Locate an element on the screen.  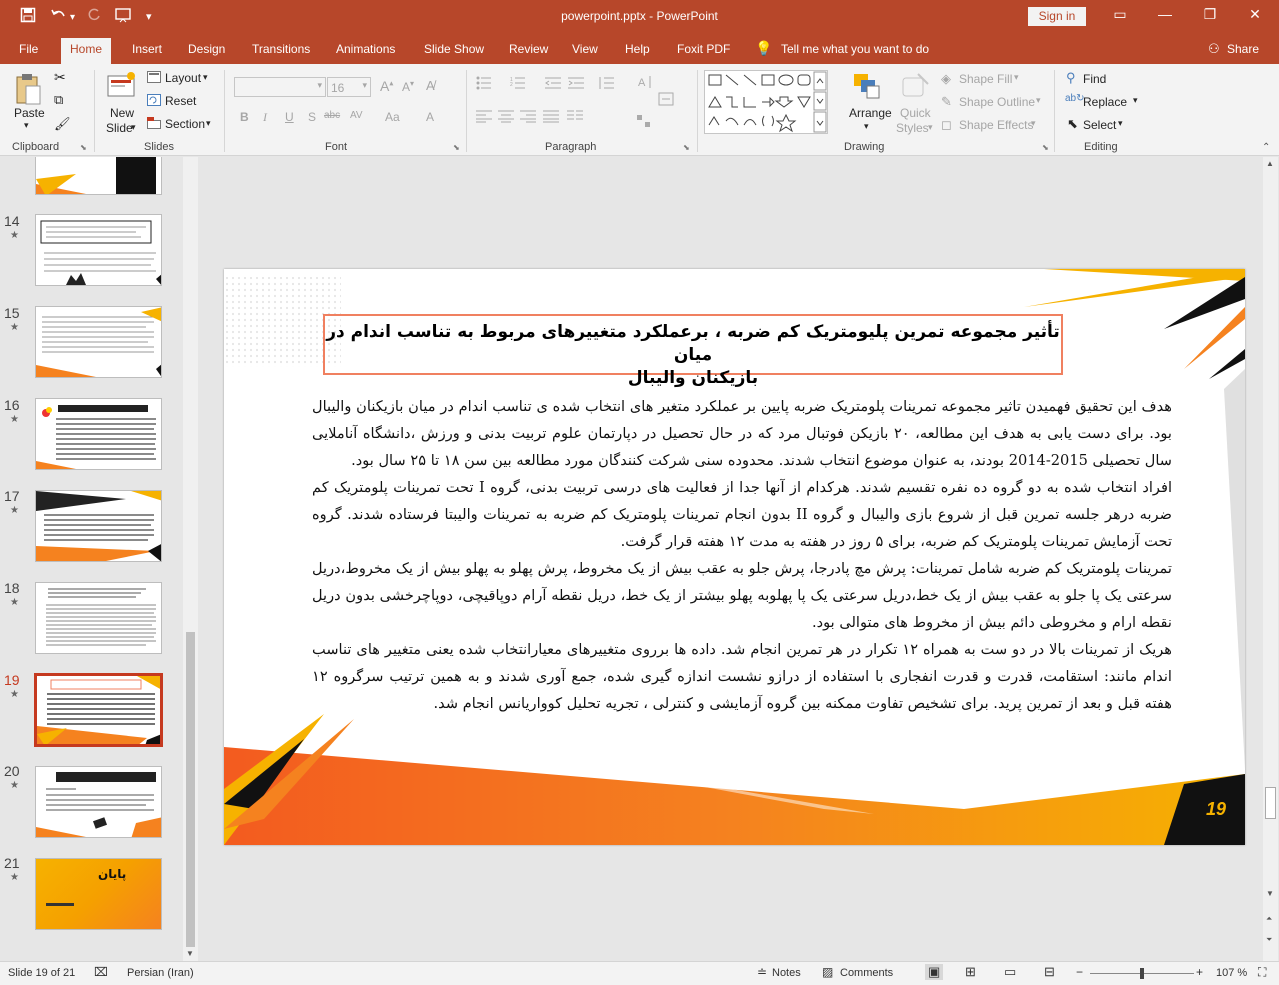
paragraph-launcher-icon: ⬊ is located at coordinates (686, 147).